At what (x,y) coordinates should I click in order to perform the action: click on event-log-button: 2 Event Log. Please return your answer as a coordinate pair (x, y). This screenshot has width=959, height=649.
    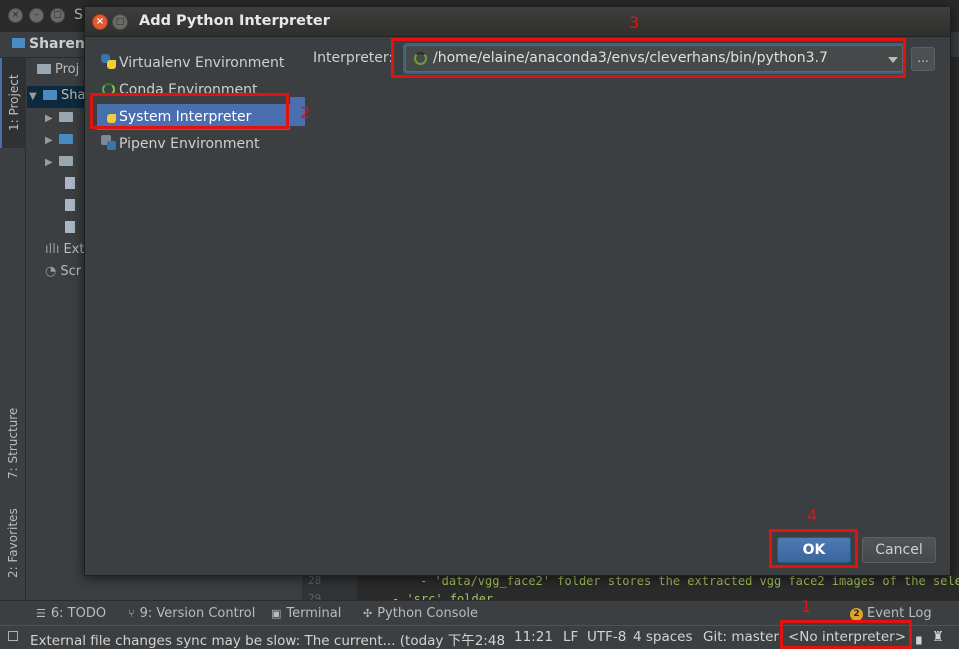
    Looking at the image, I should click on (891, 613).